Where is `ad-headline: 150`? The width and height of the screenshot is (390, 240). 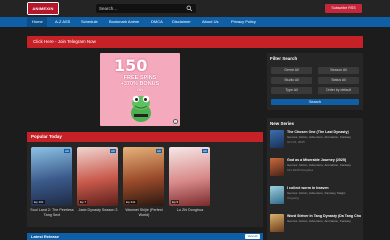 ad-headline: 150 is located at coordinates (131, 65).